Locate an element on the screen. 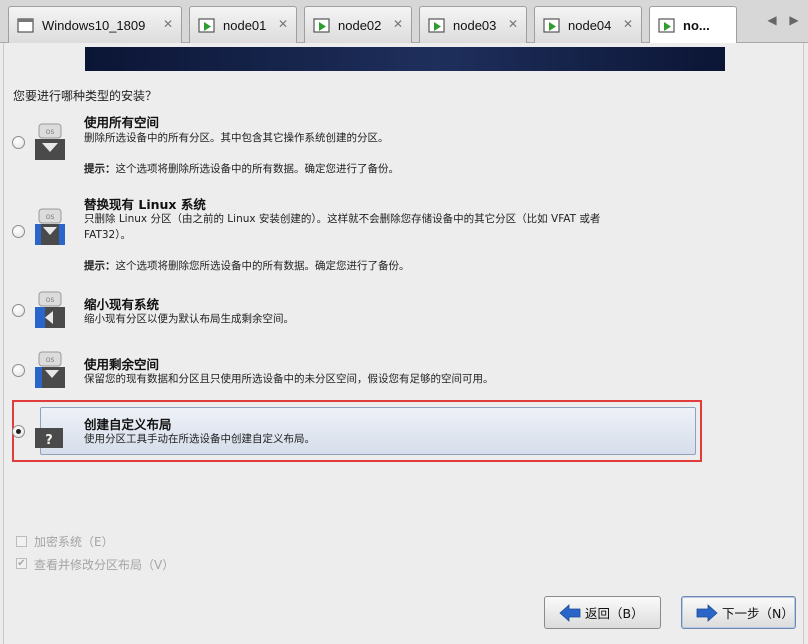 The image size is (808, 644). disk-free-space-icon: OS is located at coordinates (50, 369).